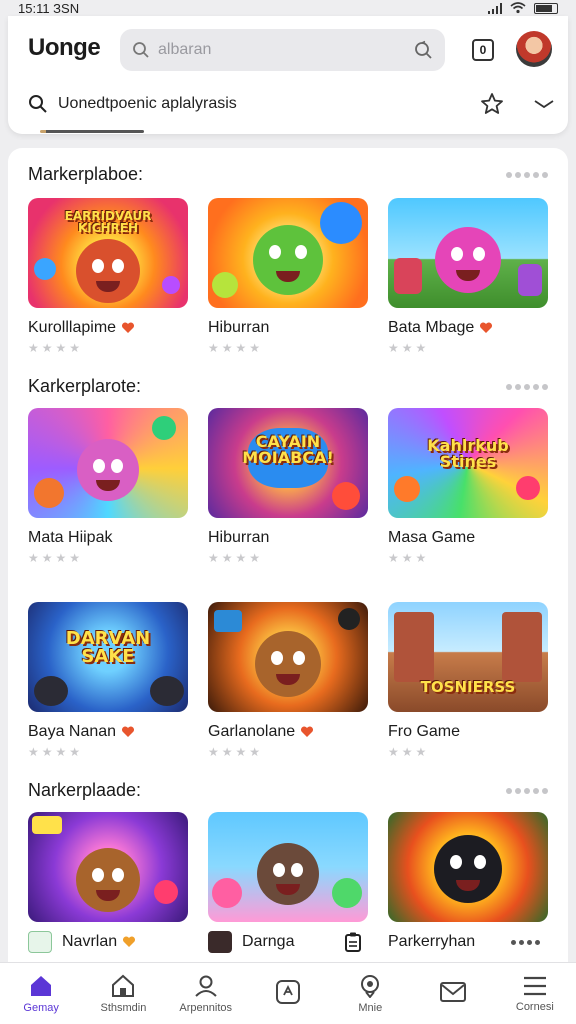  Describe the element at coordinates (431, 327) in the screenshot. I see `game-title: Bata Mbage` at that location.